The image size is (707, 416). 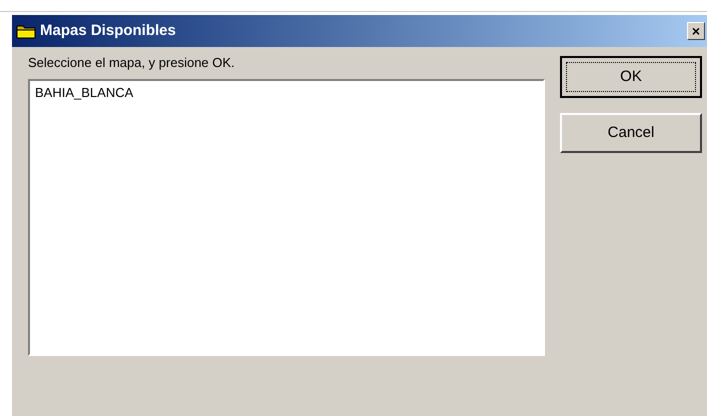 What do you see at coordinates (286, 92) in the screenshot?
I see `map-list-item: BAHIA_BLANCA` at bounding box center [286, 92].